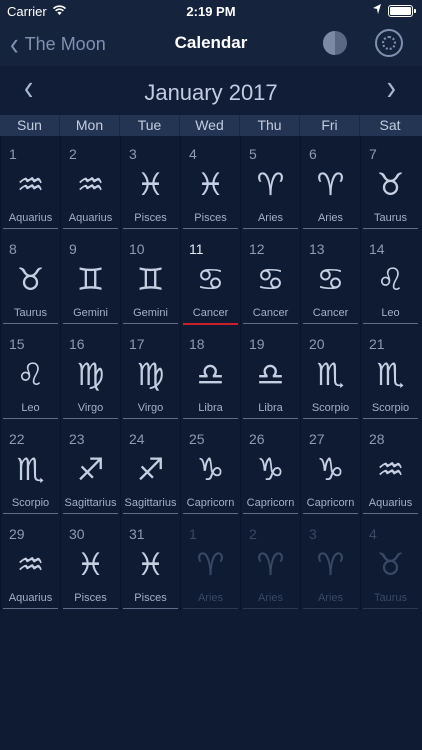  Describe the element at coordinates (30, 503) in the screenshot. I see `zodiac-sign-label: Scorpio` at that location.